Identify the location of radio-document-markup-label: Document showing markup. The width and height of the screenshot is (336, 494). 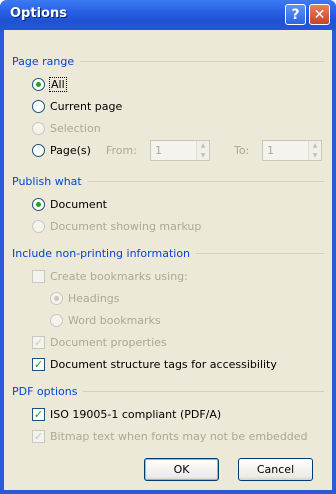
(126, 226).